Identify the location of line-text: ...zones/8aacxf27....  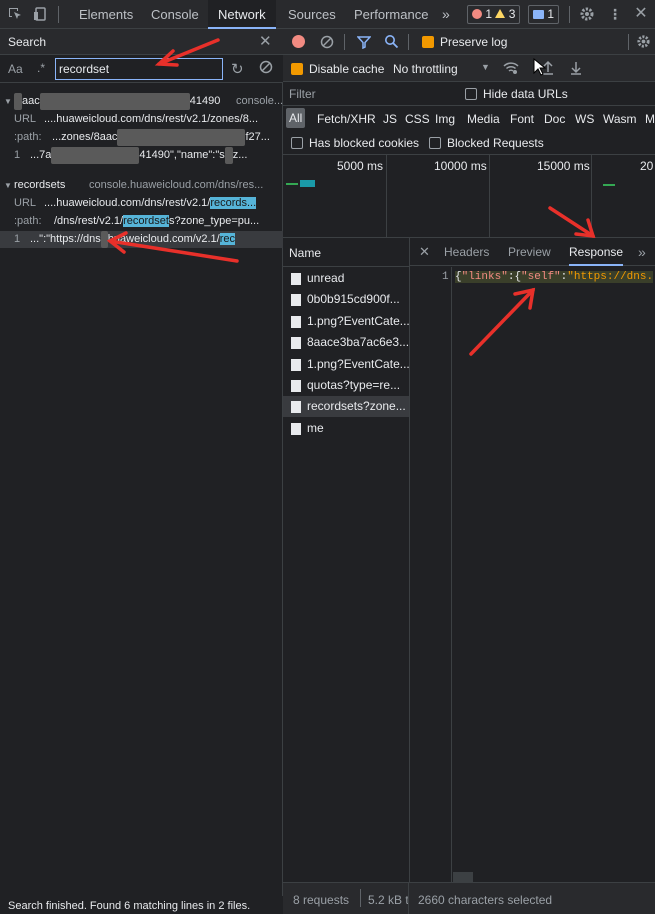
(161, 137).